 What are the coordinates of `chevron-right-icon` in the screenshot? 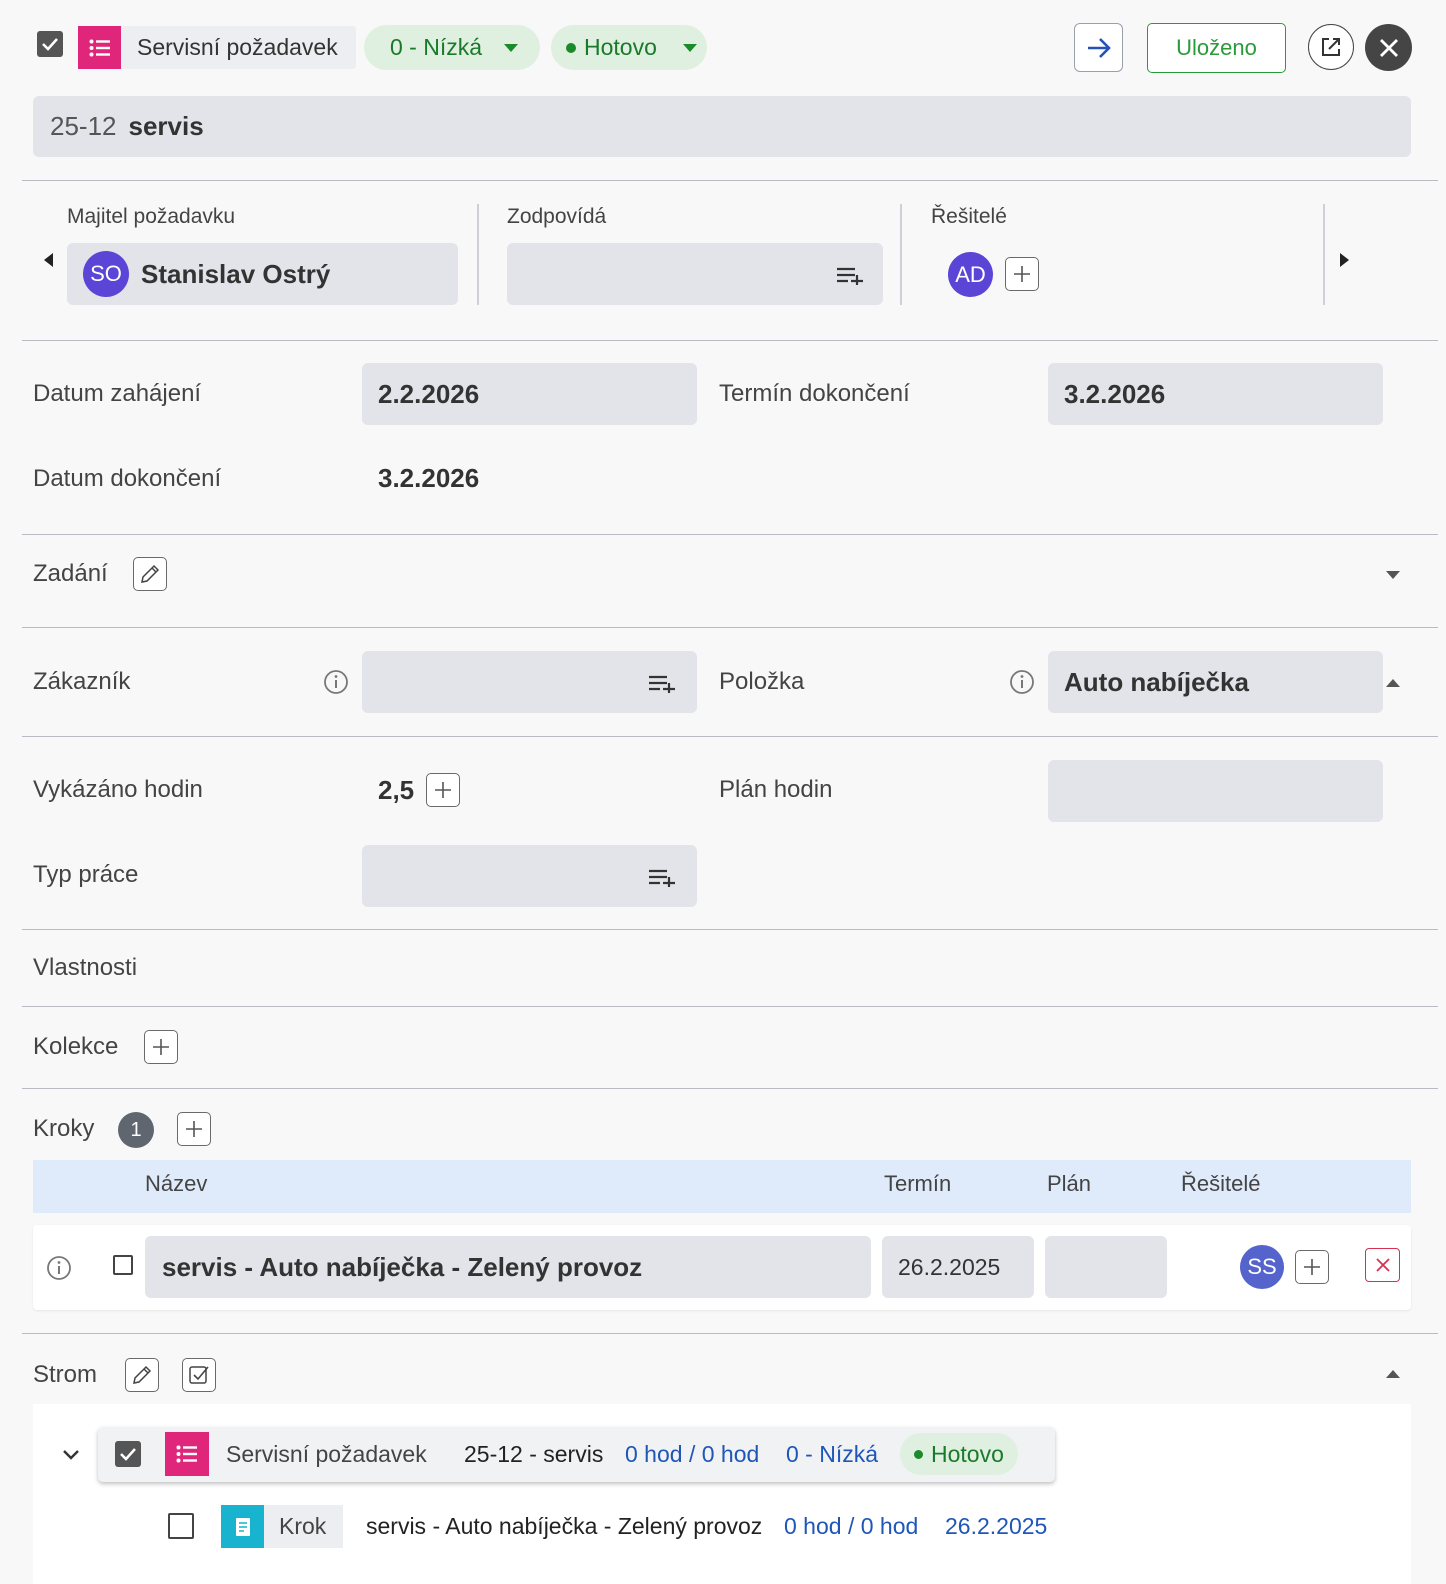 It's located at (1344, 260).